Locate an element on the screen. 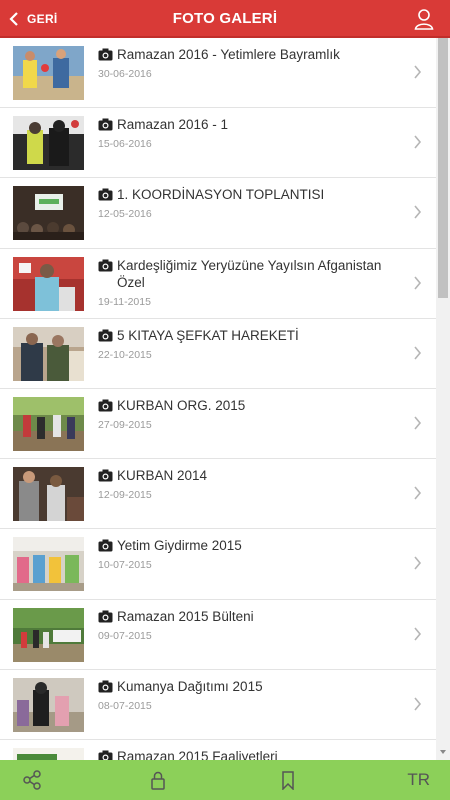 The width and height of the screenshot is (450, 800). gallery-item: Yetim Giydirme 2015 10-07-2015 is located at coordinates (218, 564).